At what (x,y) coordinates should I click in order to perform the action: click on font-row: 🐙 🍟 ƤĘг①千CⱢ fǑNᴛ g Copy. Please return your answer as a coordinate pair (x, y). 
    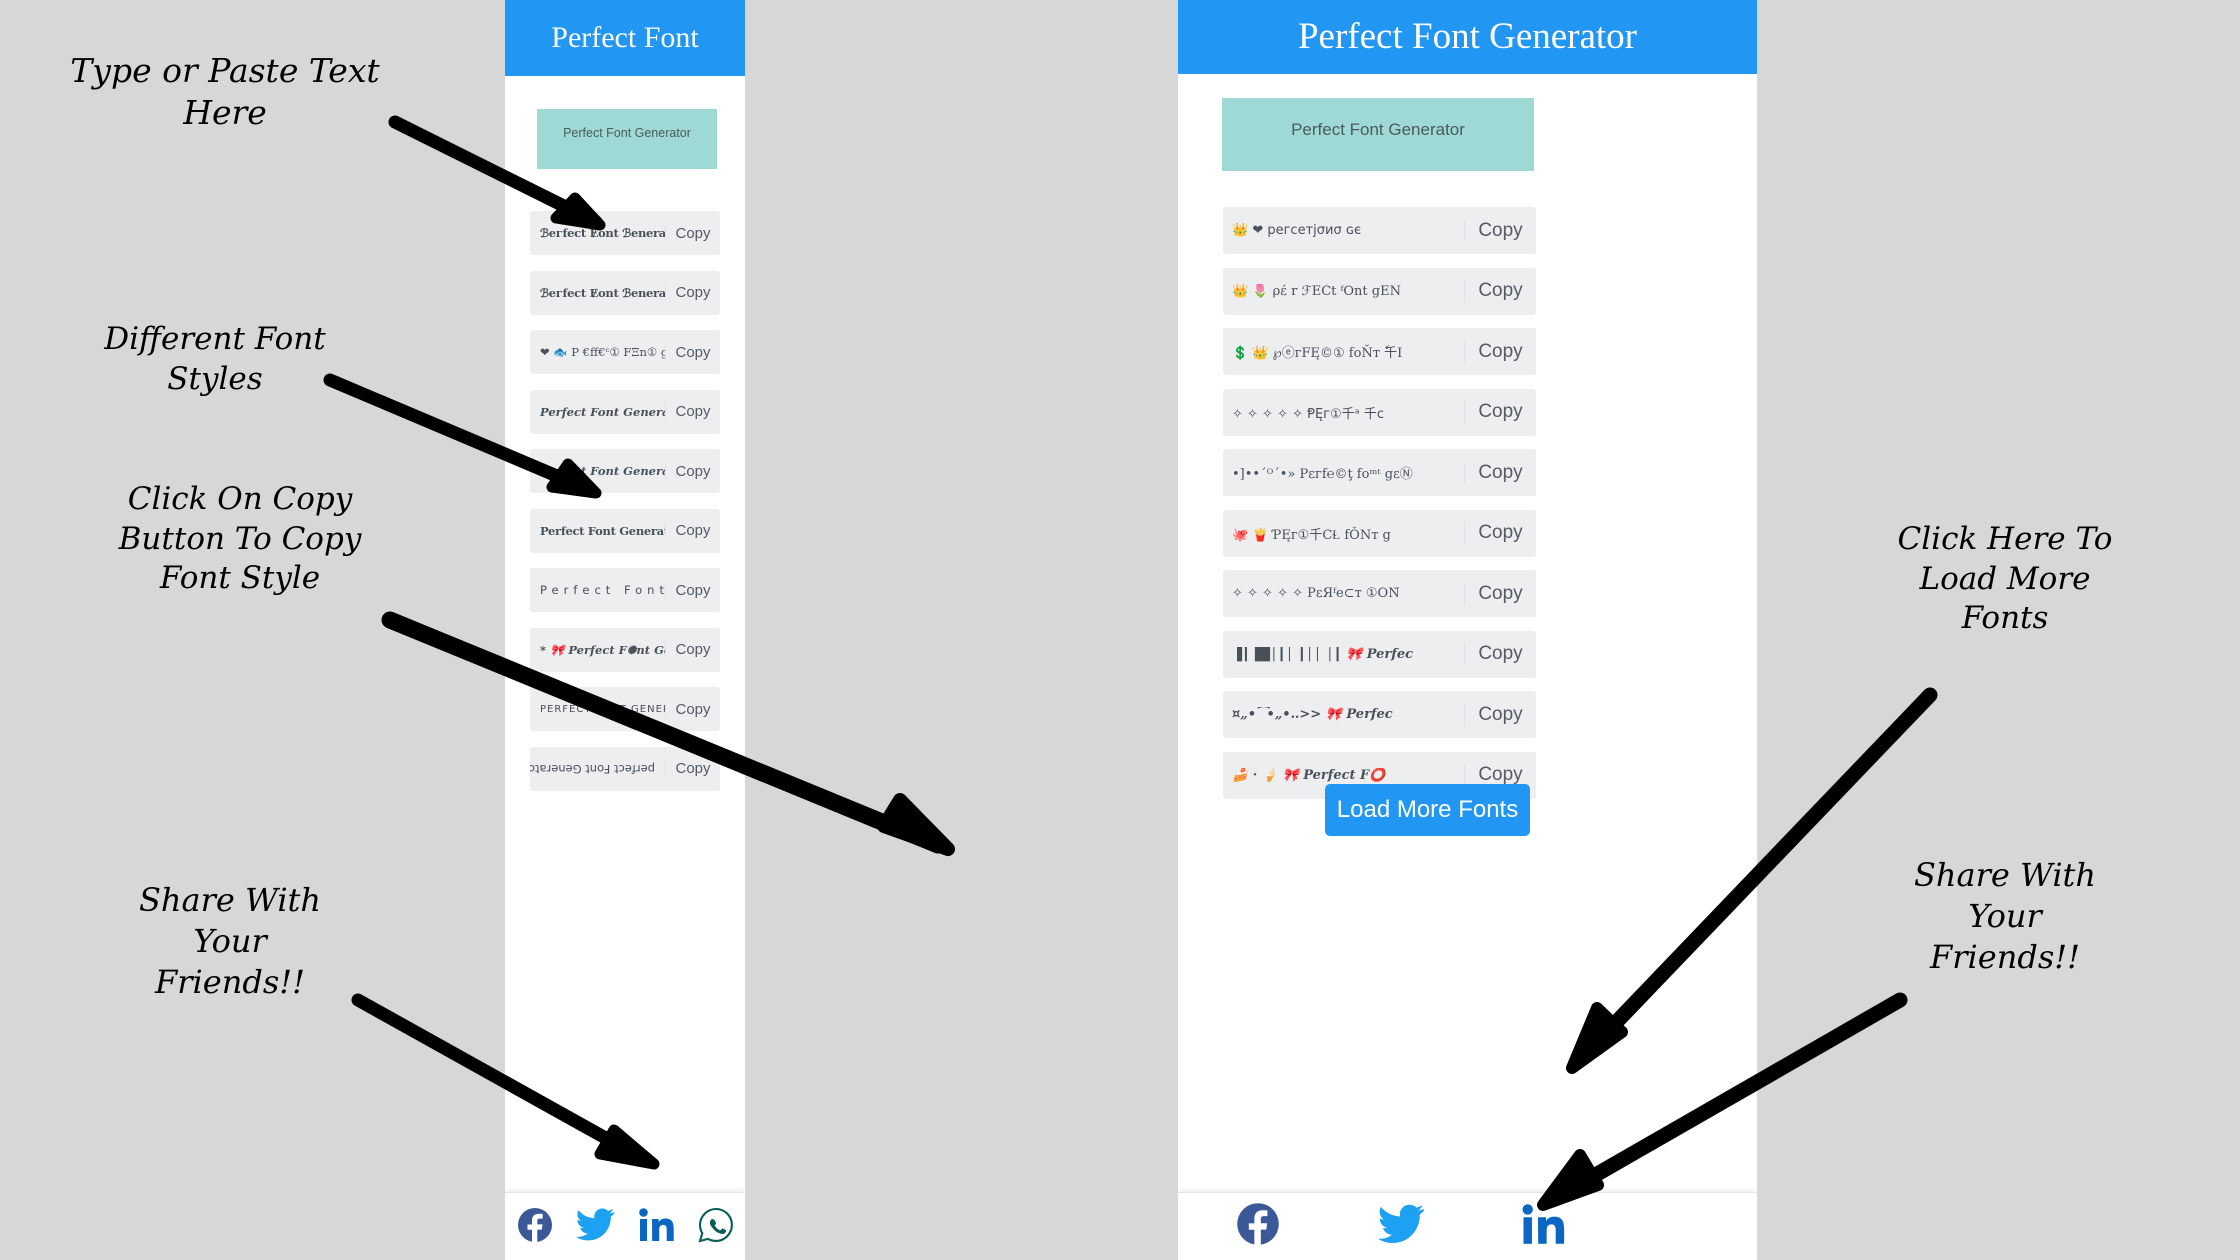
    Looking at the image, I should click on (1379, 533).